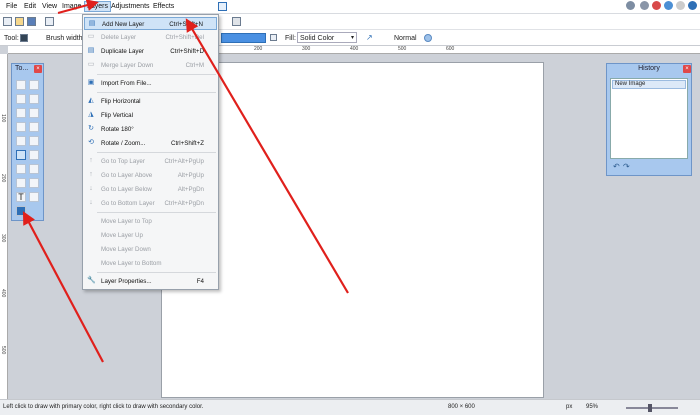 The width and height of the screenshot is (700, 415). I want to click on menu-item: ▤ Duplicate Layer Ctrl+Shift+D, so click(150, 51).